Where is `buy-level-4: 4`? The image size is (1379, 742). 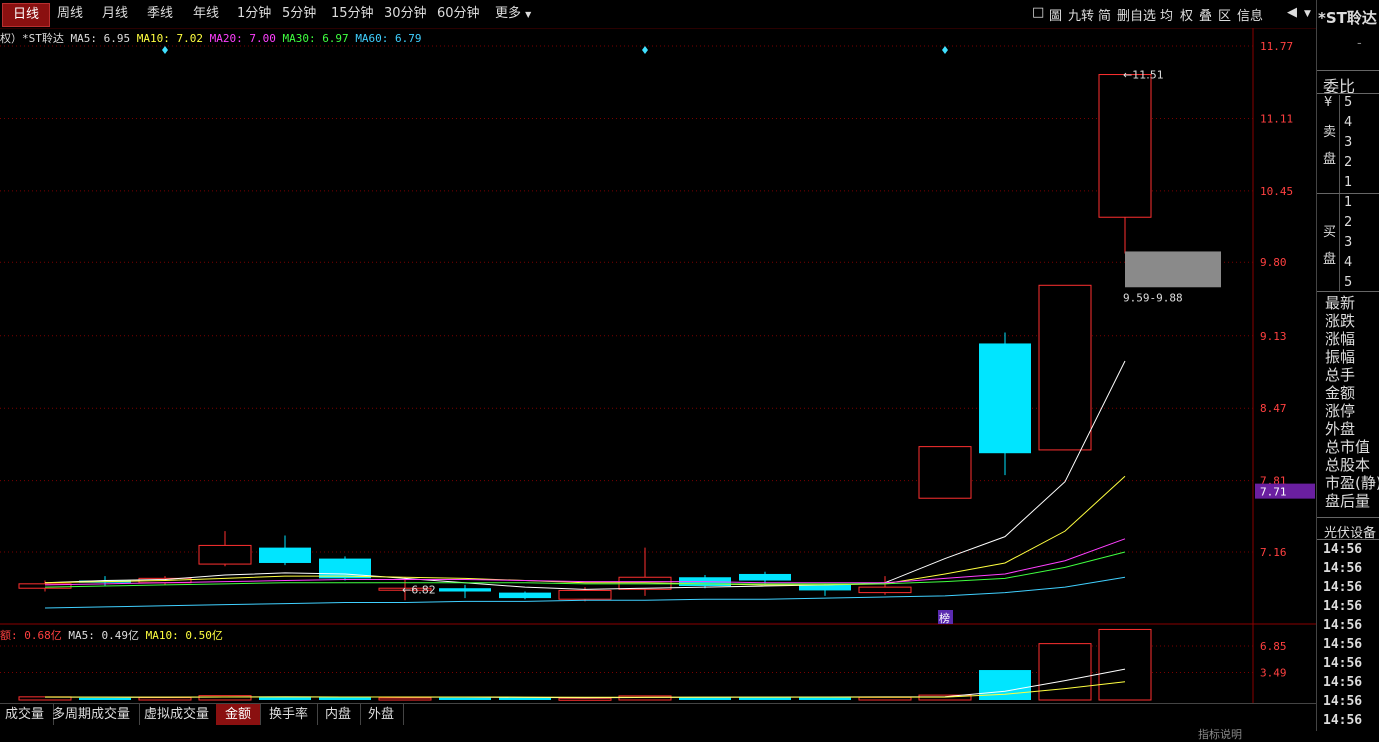
buy-level-4: 4 is located at coordinates (1348, 262).